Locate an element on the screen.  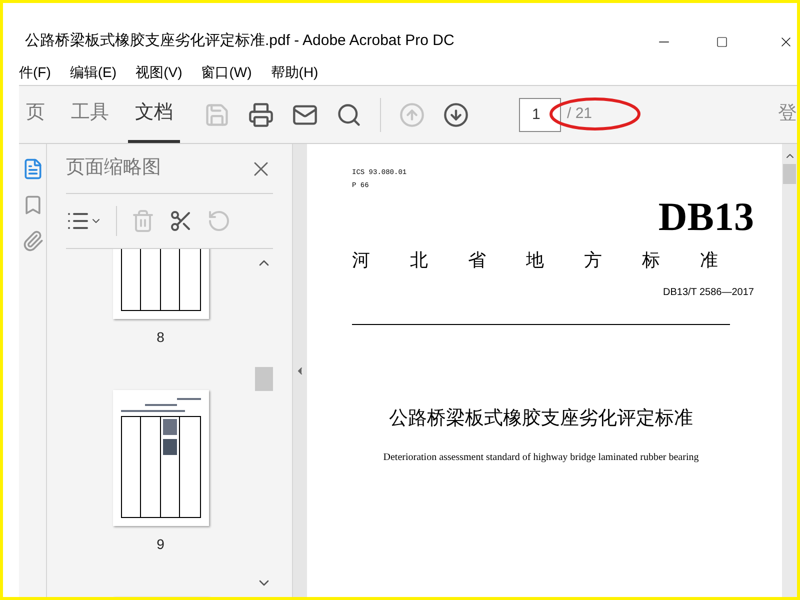
page-count: / 21 is located at coordinates (579, 114).